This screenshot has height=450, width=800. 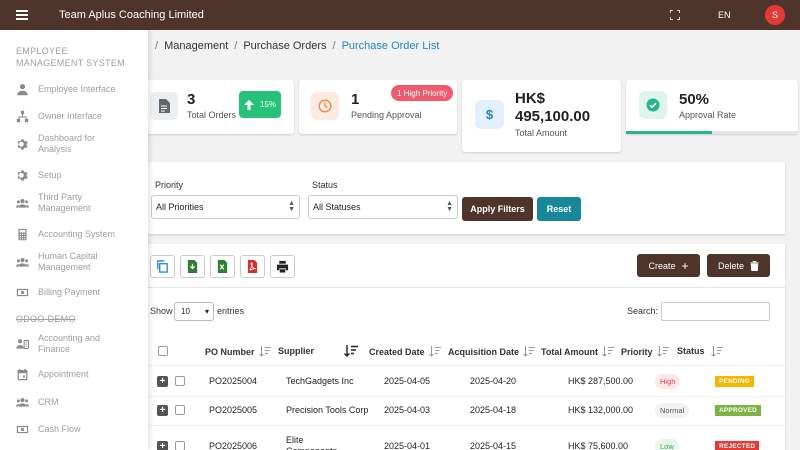 I want to click on entries-select: 10 ▾, so click(x=194, y=311).